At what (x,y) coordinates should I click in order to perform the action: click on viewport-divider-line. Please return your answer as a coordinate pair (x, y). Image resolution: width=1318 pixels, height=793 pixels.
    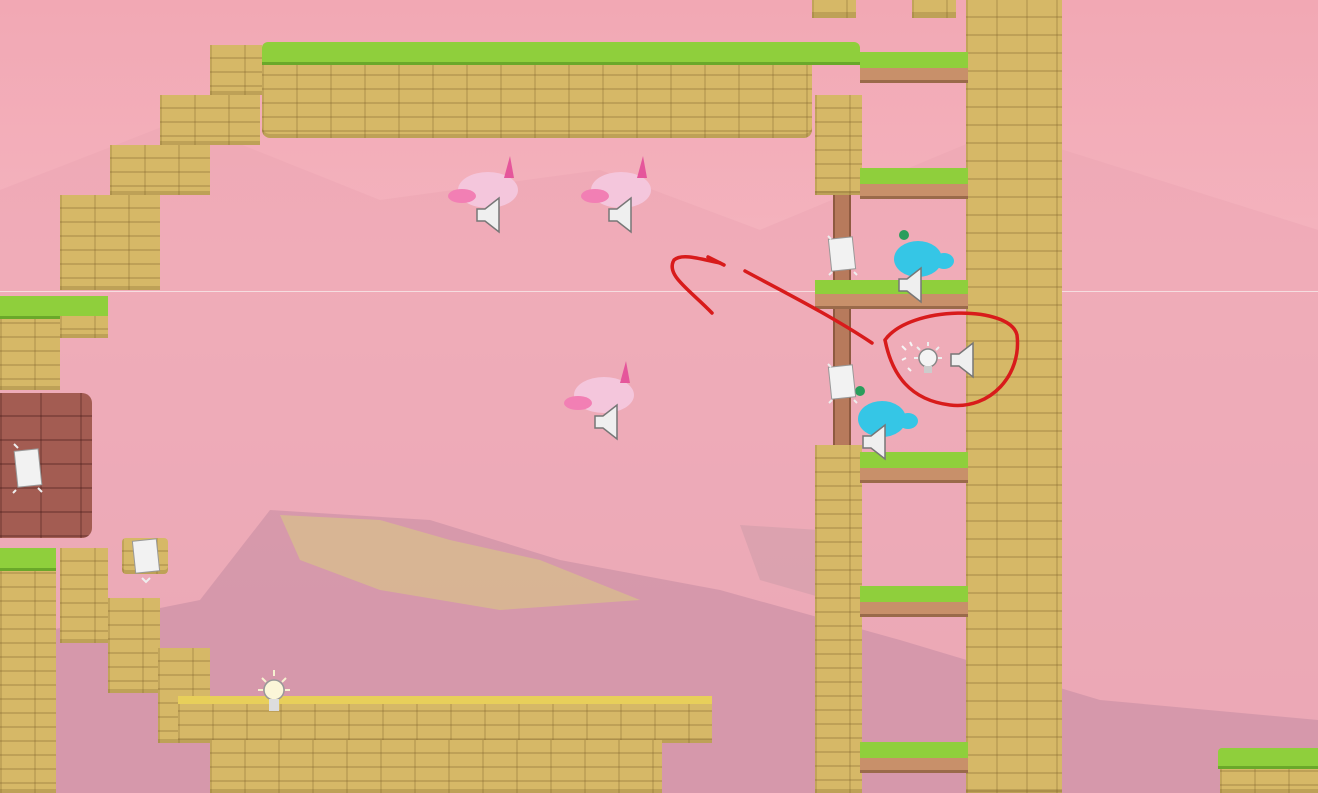
    Looking at the image, I should click on (659, 291).